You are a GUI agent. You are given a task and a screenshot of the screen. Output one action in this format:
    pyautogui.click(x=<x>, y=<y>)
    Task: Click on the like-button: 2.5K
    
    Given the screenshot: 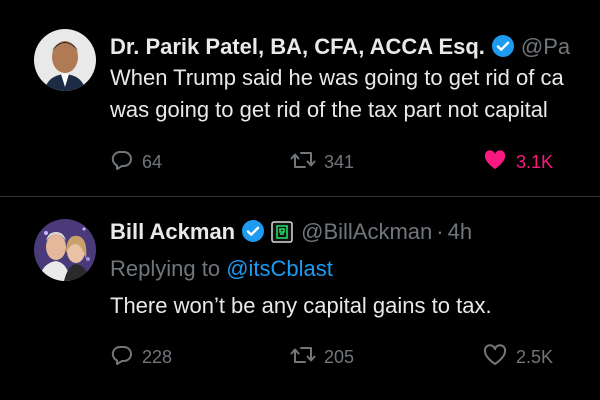 What is the action you would take?
    pyautogui.click(x=517, y=357)
    